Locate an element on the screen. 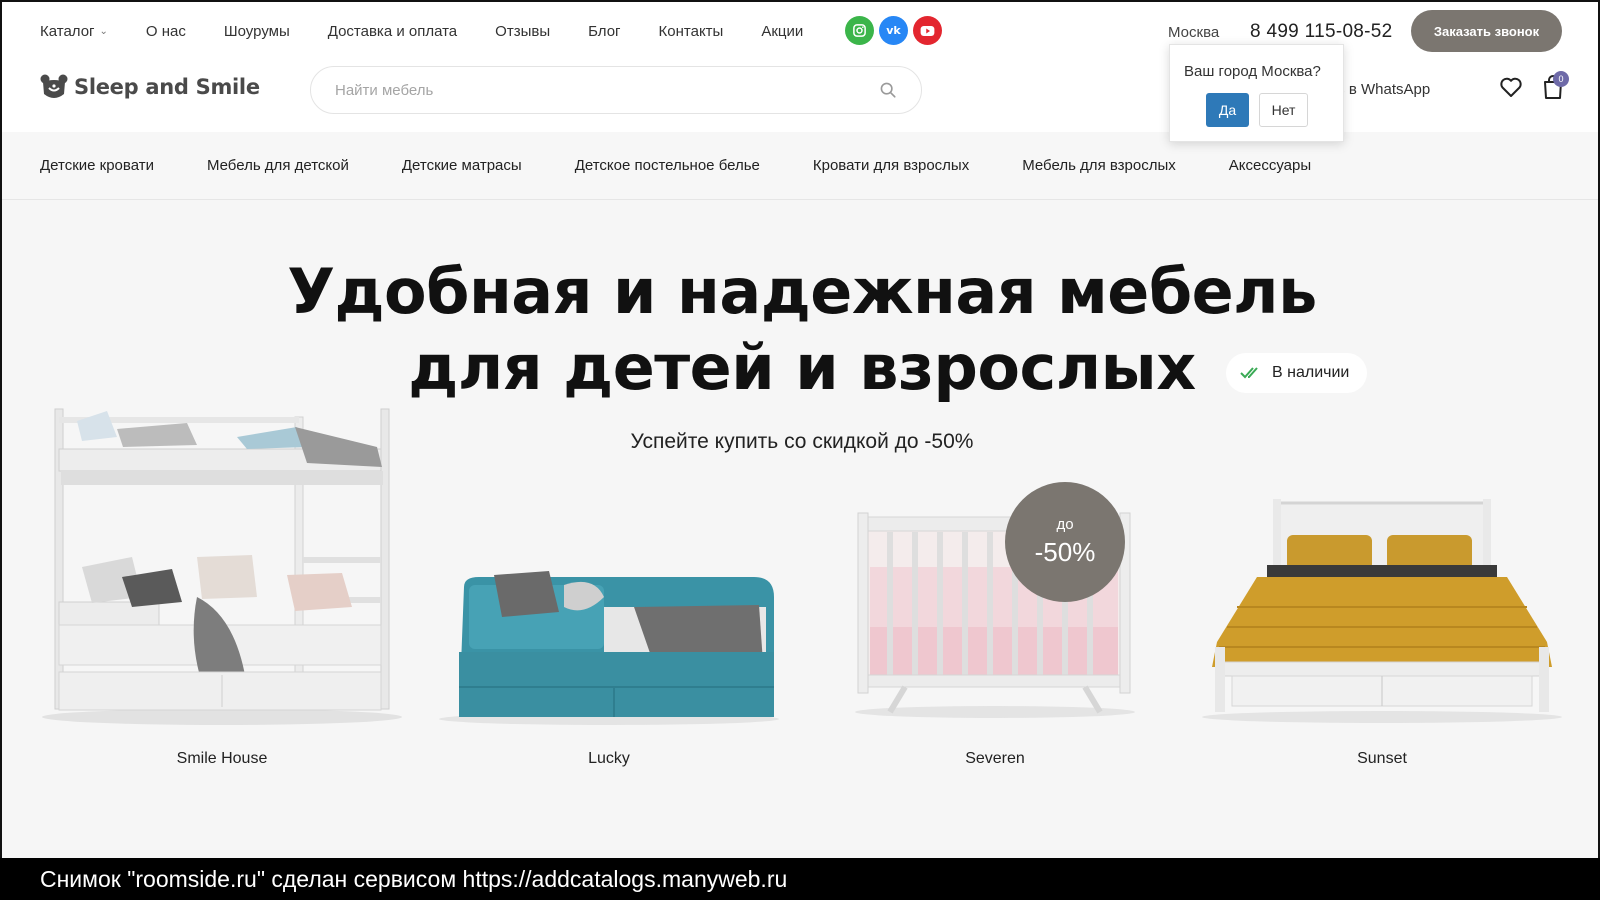 The image size is (1600, 900). nav-catalog: Каталог ⌄ is located at coordinates (74, 31).